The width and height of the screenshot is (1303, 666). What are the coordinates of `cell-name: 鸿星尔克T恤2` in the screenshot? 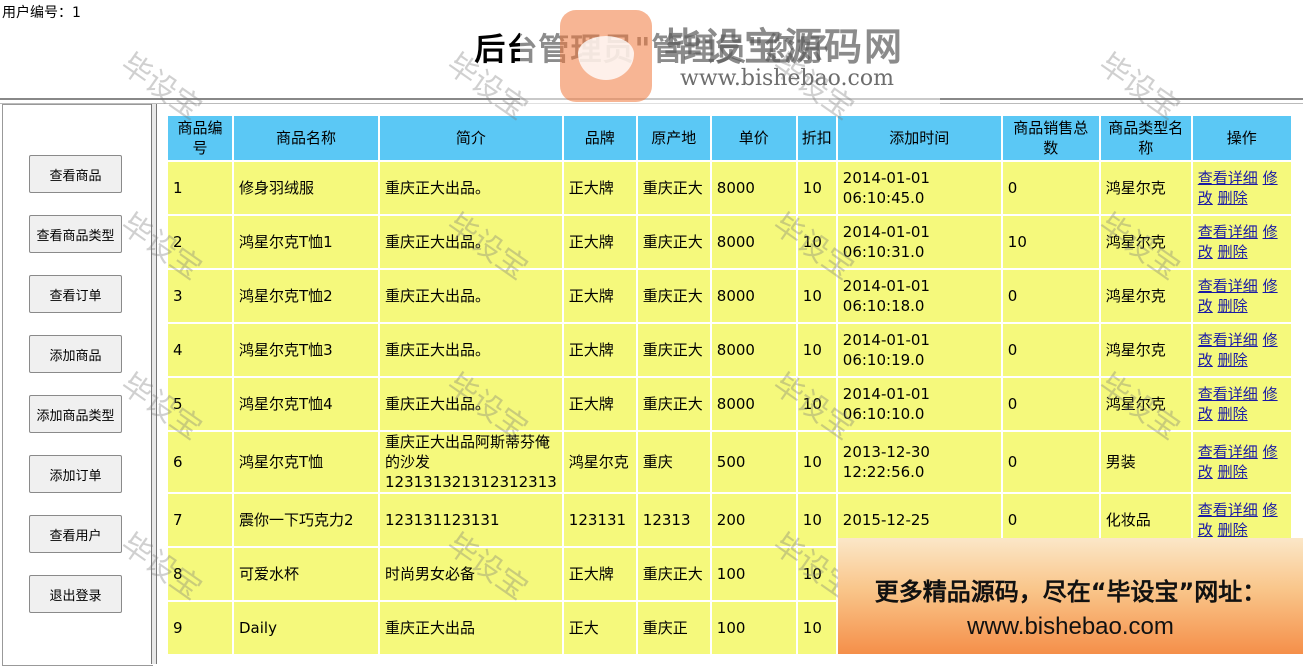 It's located at (306, 296).